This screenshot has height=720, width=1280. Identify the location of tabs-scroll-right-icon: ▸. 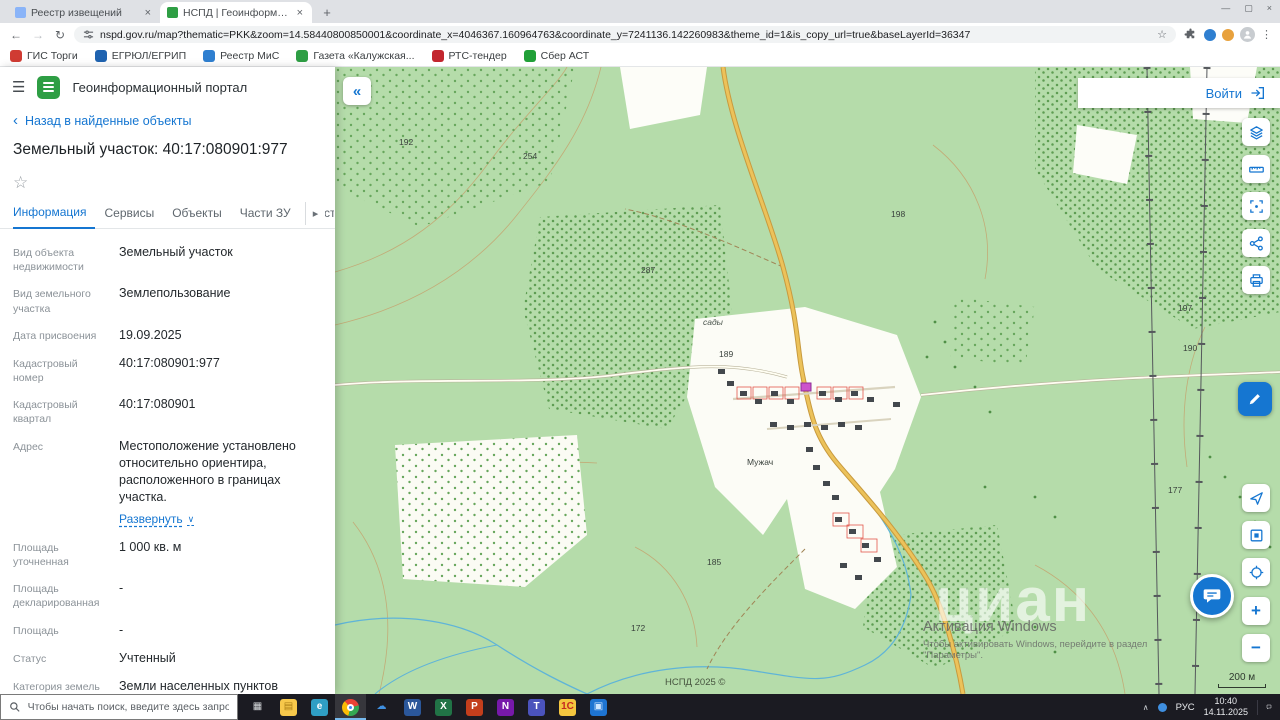
(315, 213).